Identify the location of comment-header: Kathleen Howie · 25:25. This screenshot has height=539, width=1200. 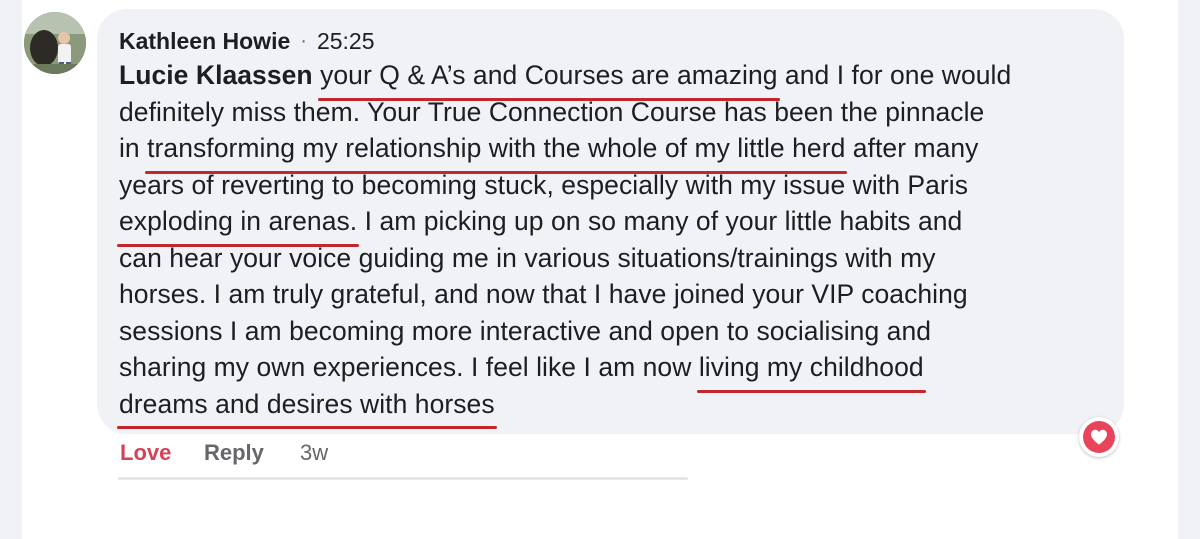
(247, 41).